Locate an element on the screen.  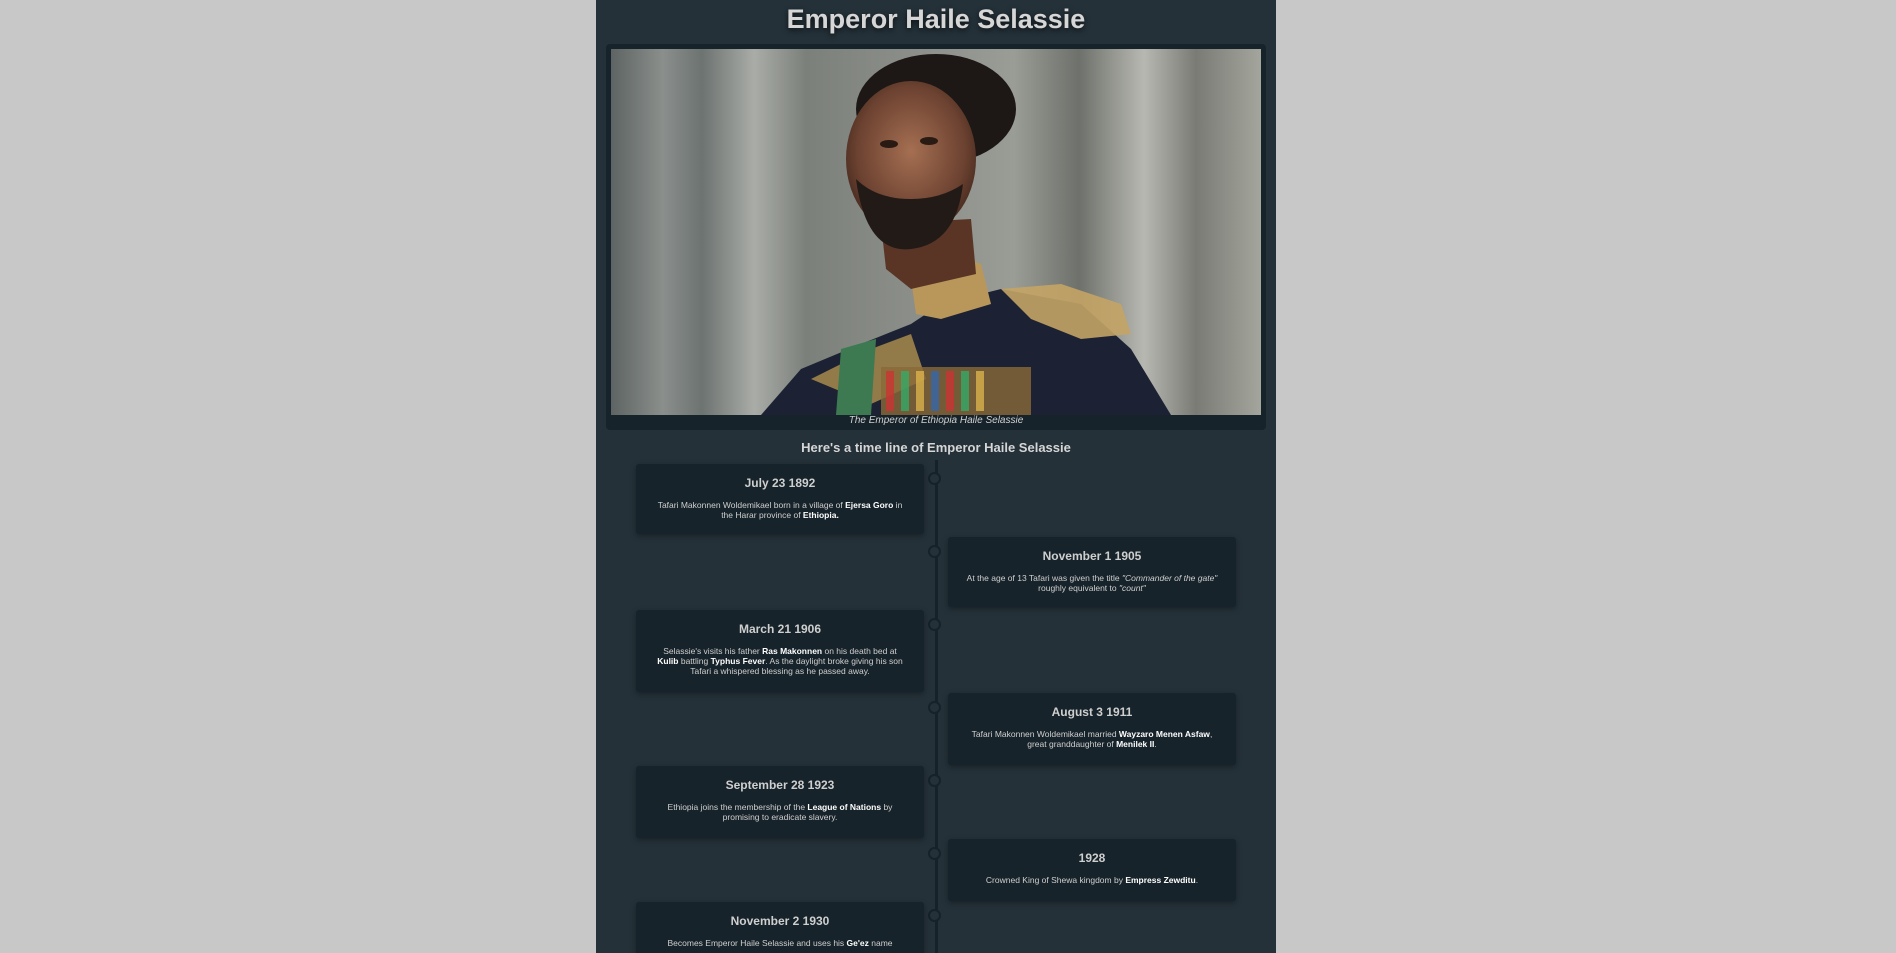
portrait-figure: The Emperor of Ethiopia Haile Selassie is located at coordinates (936, 237).